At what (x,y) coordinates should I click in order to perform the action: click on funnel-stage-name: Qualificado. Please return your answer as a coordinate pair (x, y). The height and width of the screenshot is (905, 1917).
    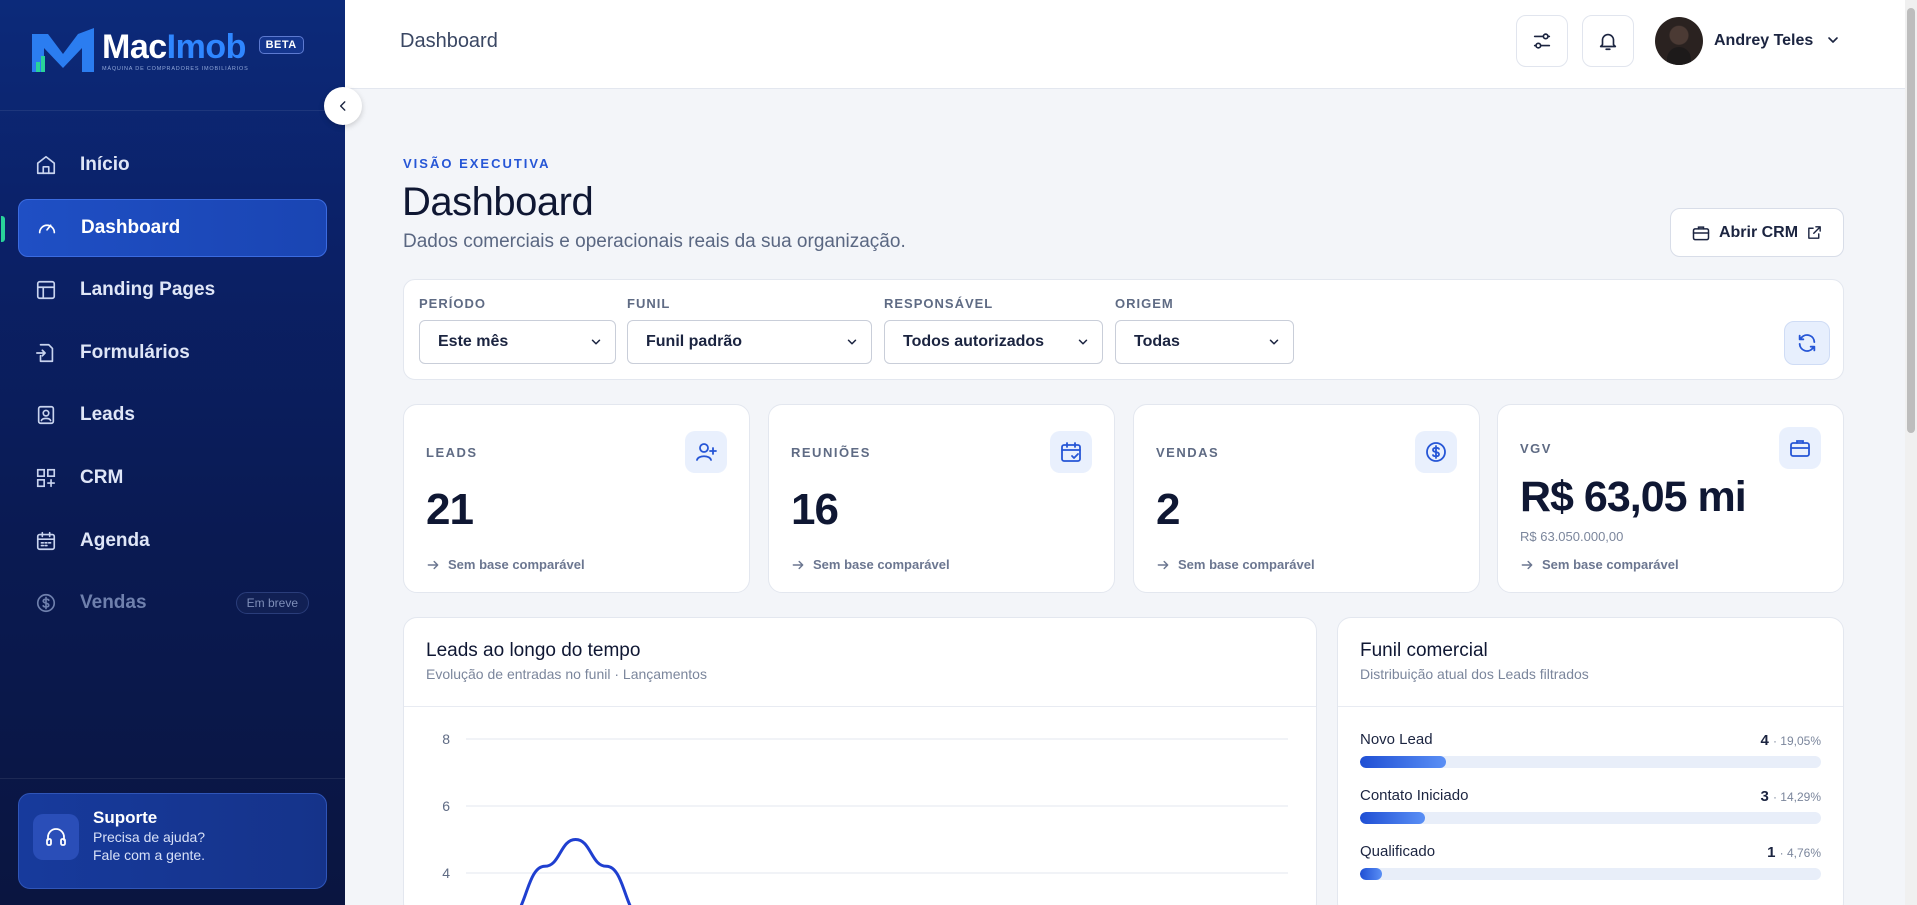
    Looking at the image, I should click on (1398, 851).